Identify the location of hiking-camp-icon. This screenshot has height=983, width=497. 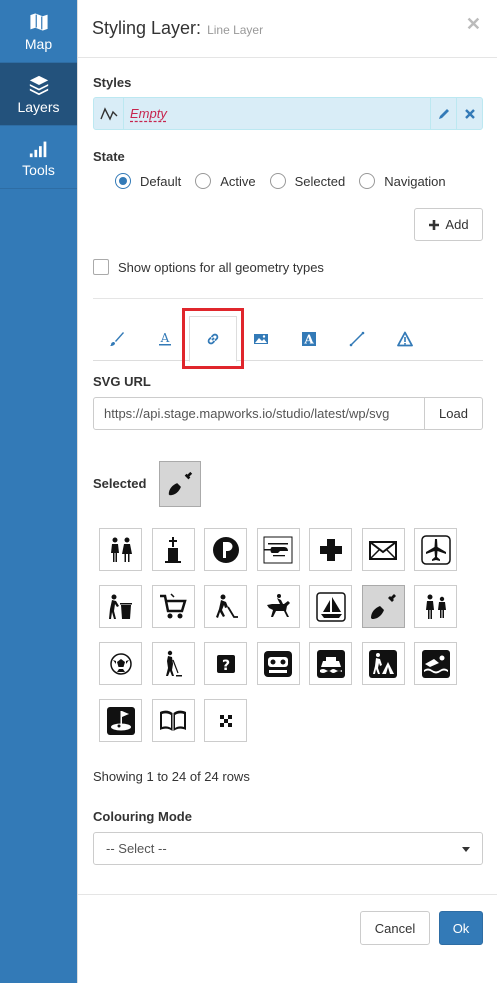
(383, 663).